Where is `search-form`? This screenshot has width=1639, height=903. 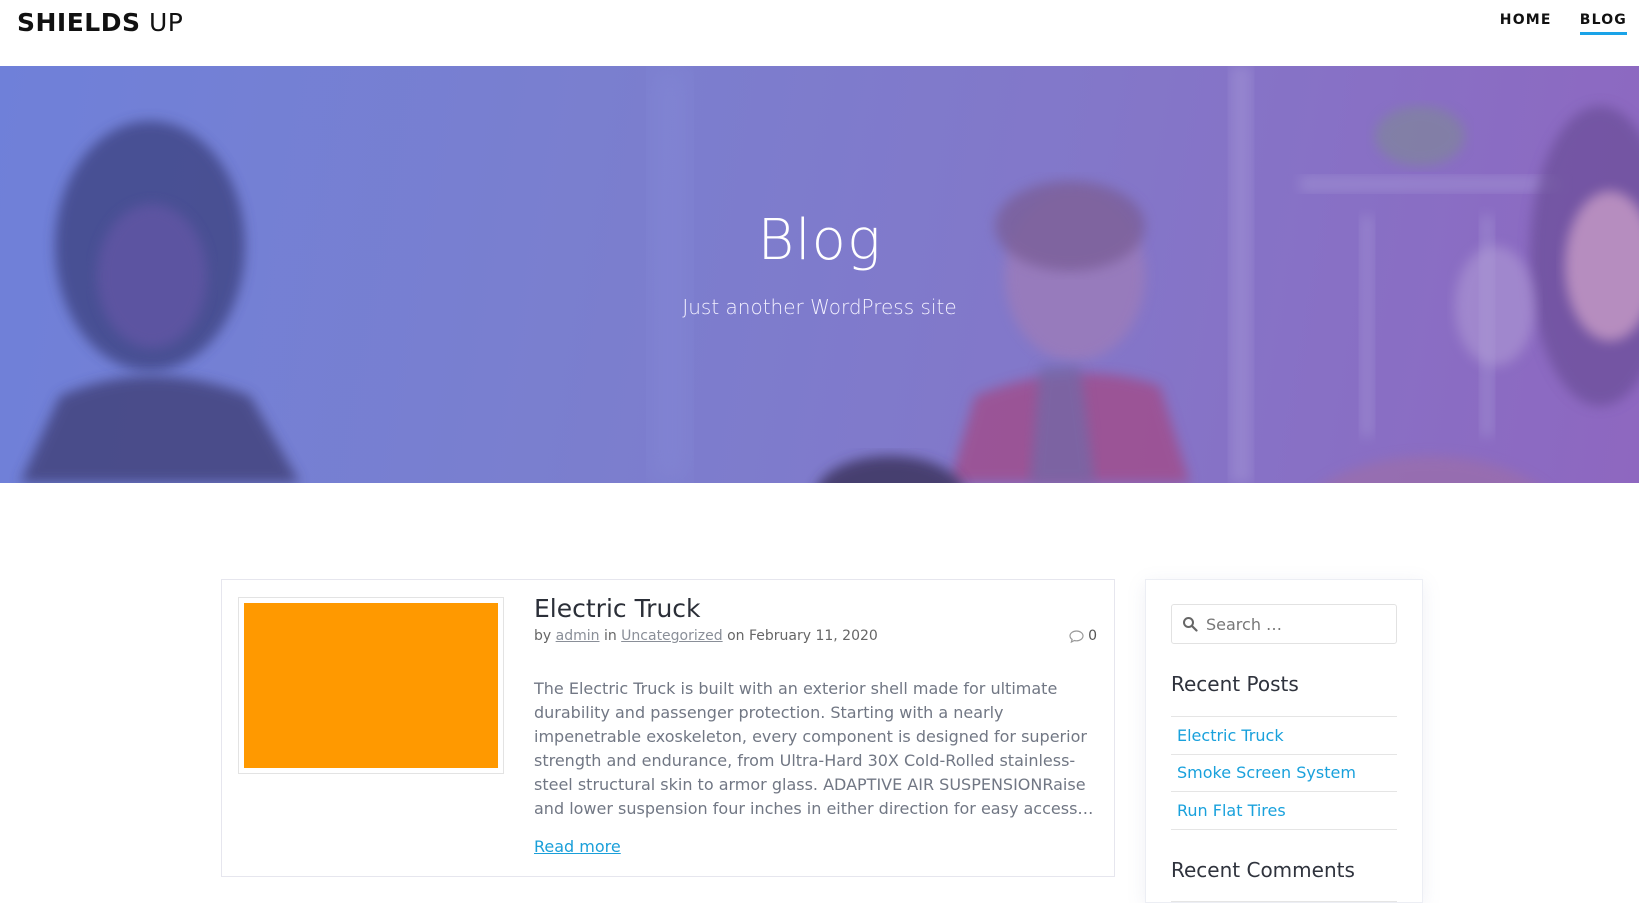
search-form is located at coordinates (1284, 624).